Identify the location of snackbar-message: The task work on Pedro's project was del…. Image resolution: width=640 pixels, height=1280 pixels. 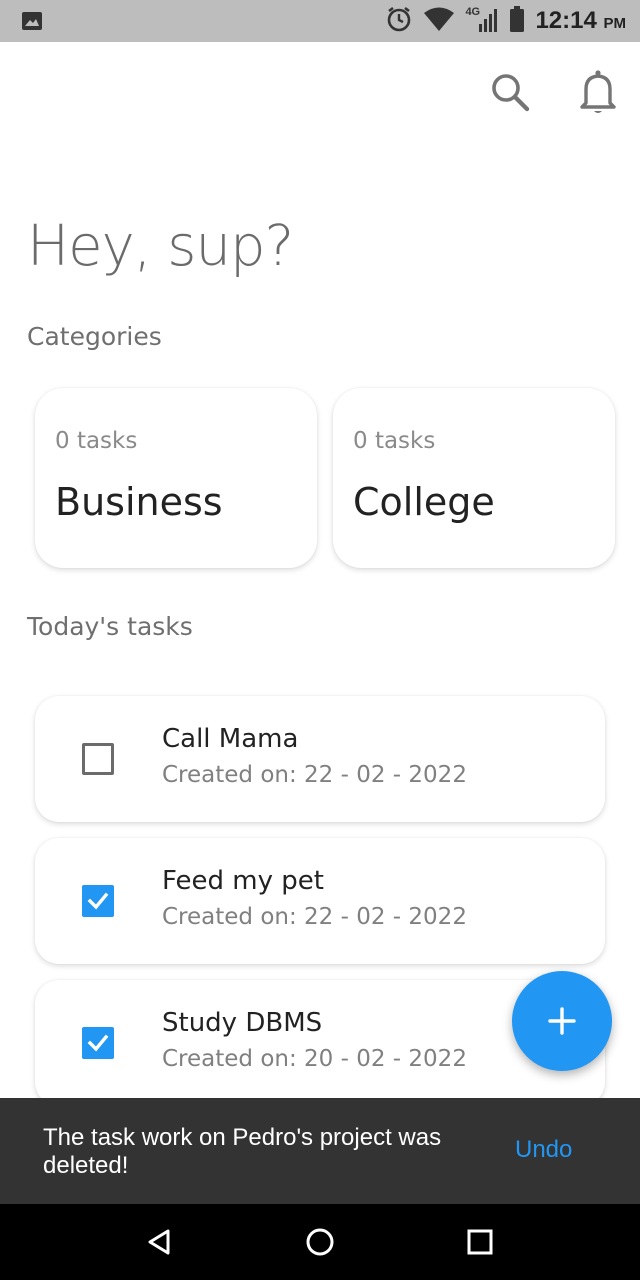
(242, 1151).